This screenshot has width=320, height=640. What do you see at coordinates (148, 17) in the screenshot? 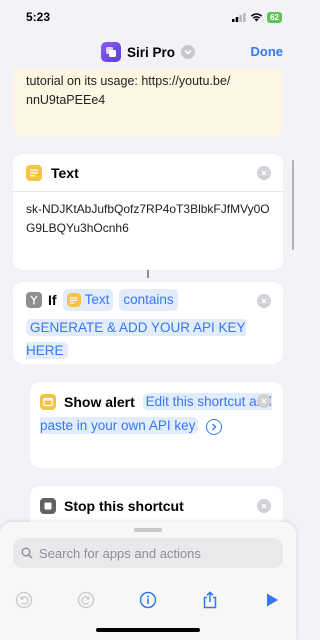
I see `status-bar: 5:23 62` at bounding box center [148, 17].